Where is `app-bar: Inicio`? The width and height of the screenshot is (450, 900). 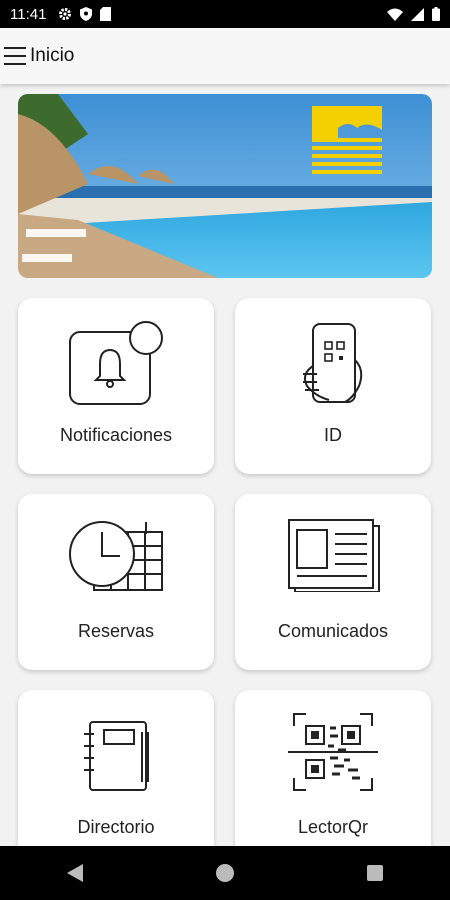
app-bar: Inicio is located at coordinates (225, 56).